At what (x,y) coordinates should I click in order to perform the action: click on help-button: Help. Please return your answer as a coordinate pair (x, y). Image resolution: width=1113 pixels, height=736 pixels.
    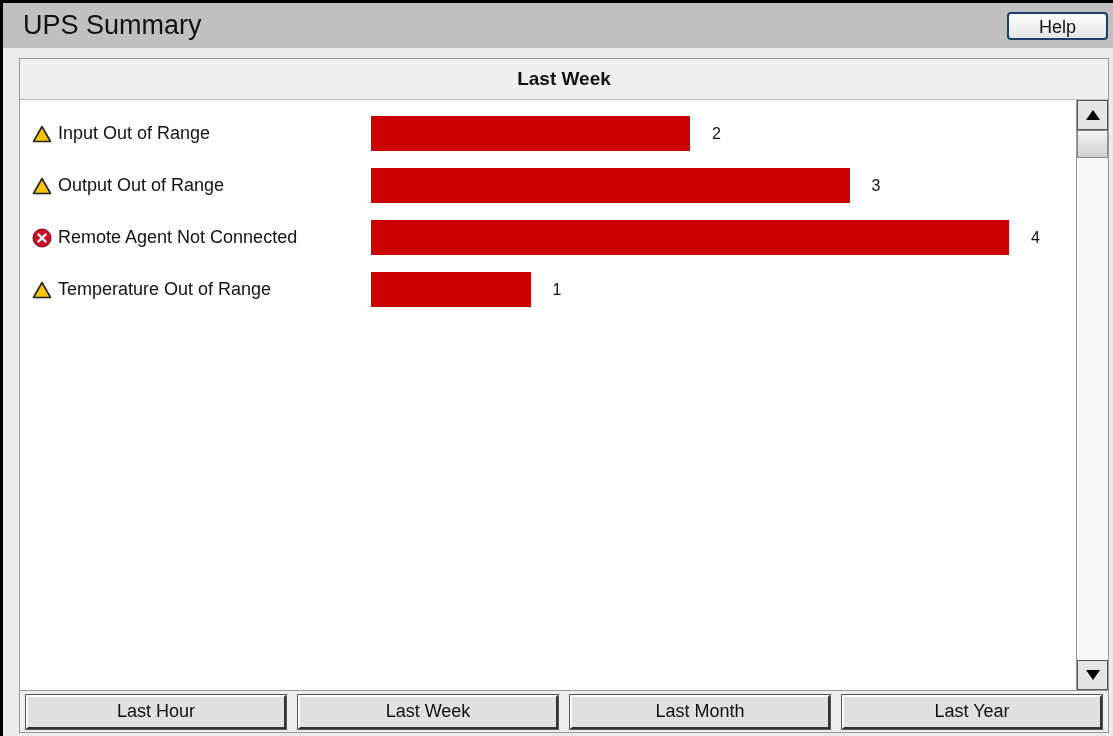
    Looking at the image, I should click on (1057, 25).